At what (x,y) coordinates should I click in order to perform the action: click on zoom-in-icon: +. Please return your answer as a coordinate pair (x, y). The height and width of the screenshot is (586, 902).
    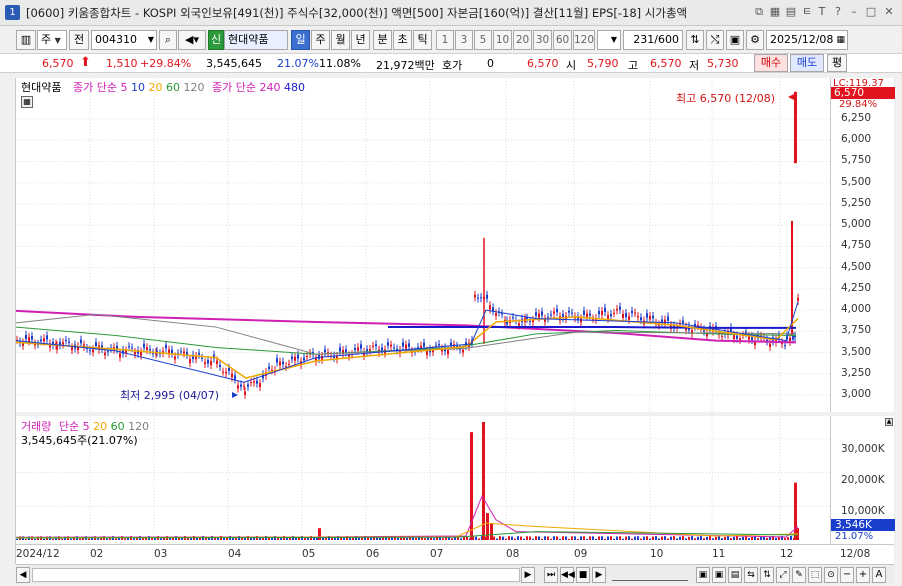
    Looking at the image, I should click on (863, 575).